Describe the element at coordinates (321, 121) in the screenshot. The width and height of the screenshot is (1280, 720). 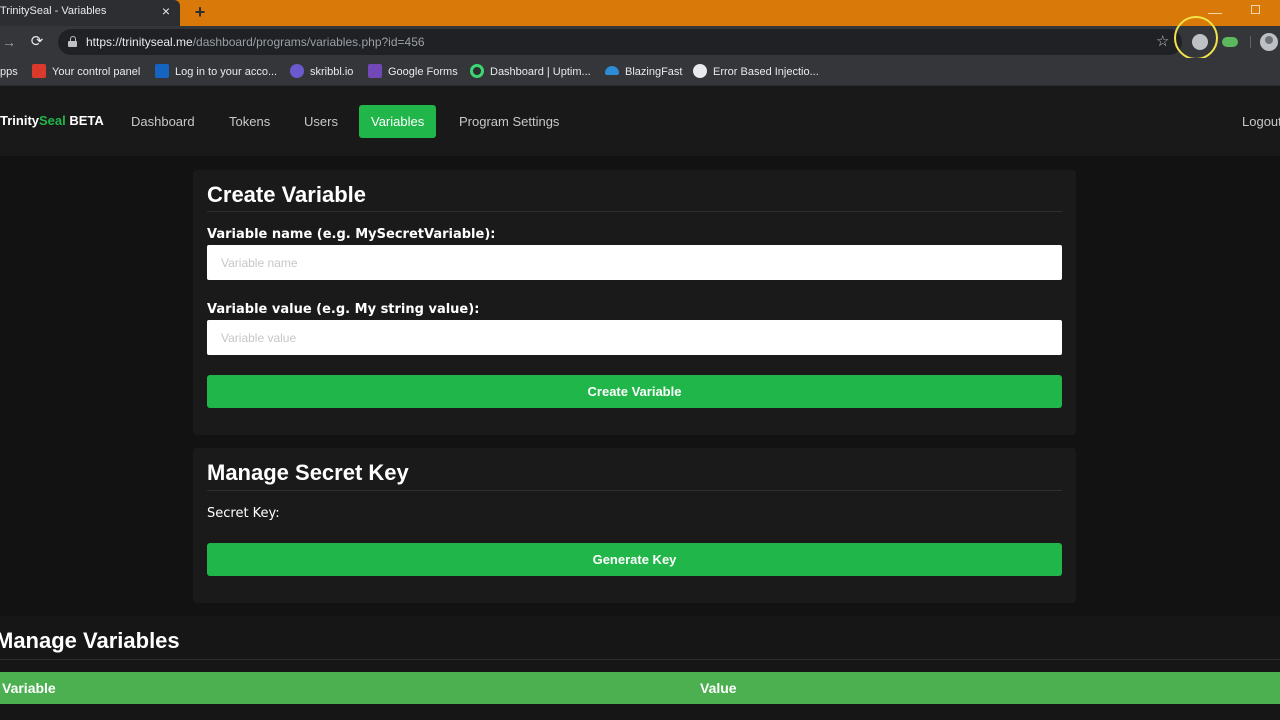
I see `nav-users: Users` at that location.